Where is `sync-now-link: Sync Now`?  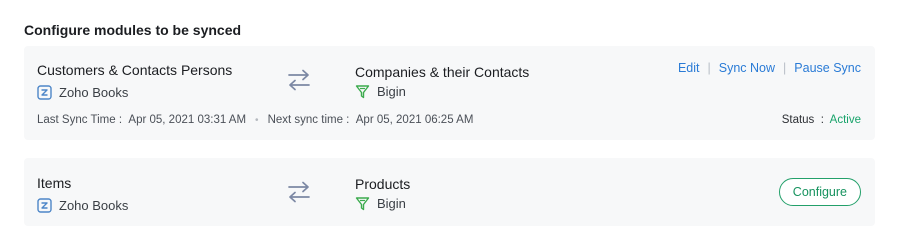 sync-now-link: Sync Now is located at coordinates (747, 68).